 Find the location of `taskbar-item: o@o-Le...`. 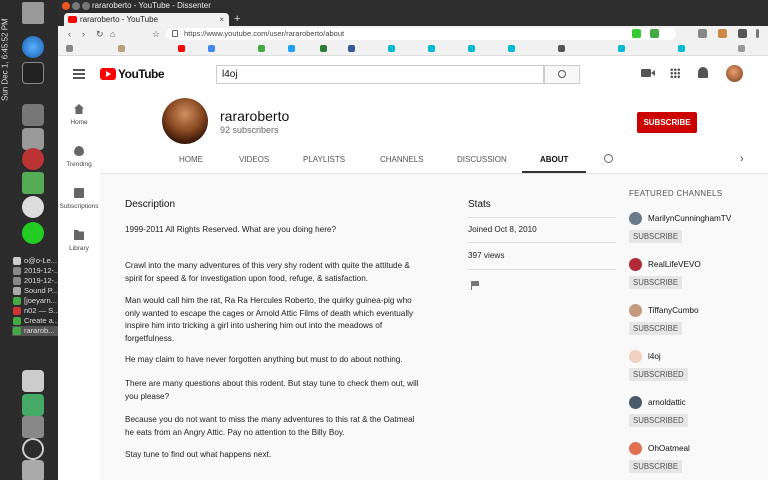

taskbar-item: o@o-Le... is located at coordinates (35, 261).